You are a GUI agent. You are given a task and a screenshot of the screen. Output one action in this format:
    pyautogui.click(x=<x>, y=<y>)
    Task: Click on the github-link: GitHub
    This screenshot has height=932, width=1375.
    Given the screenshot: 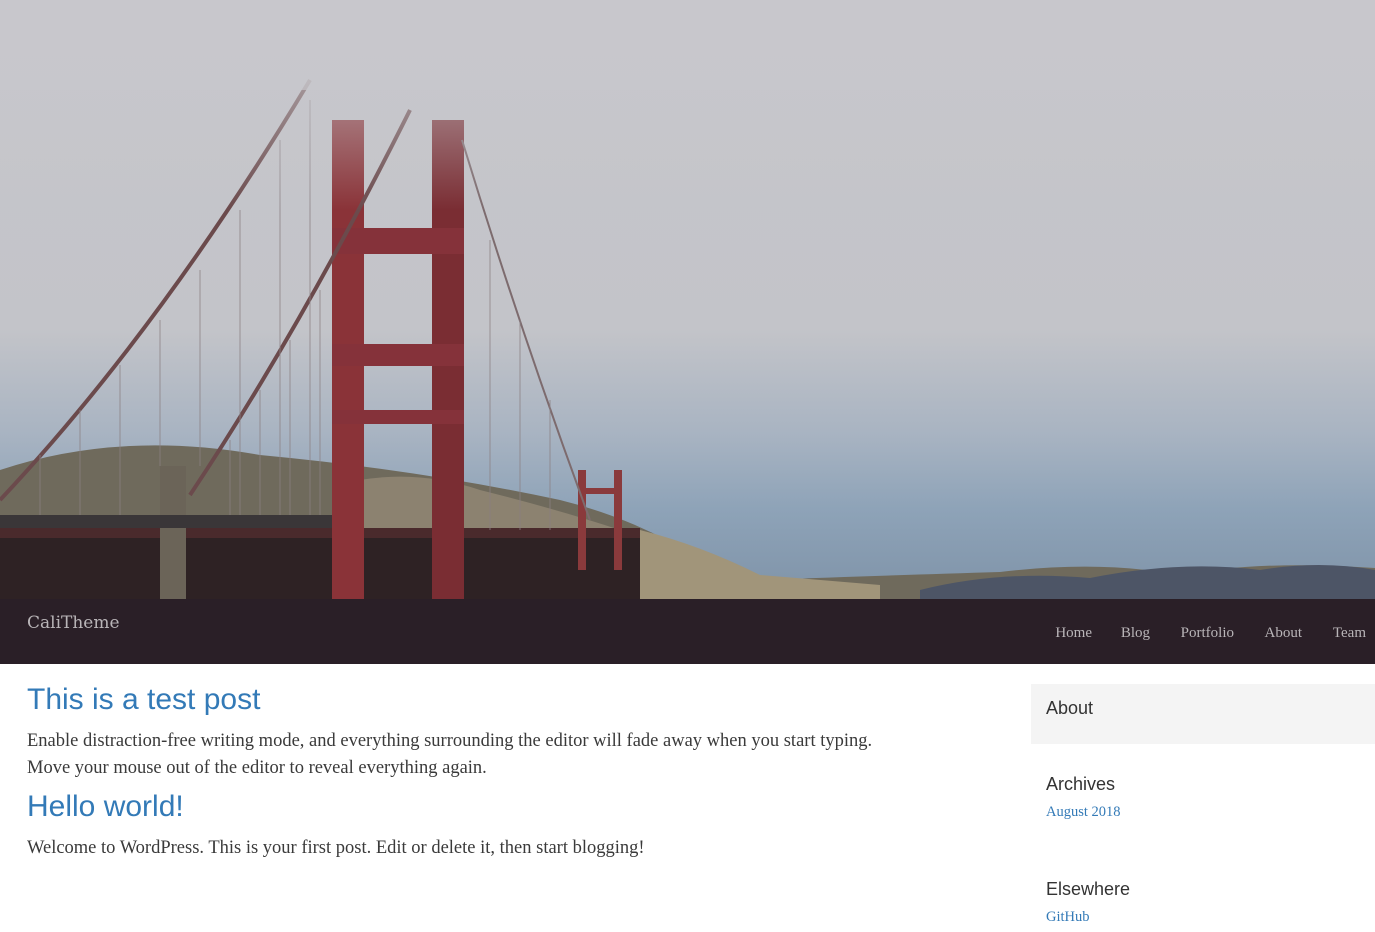 What is the action you would take?
    pyautogui.click(x=1068, y=917)
    